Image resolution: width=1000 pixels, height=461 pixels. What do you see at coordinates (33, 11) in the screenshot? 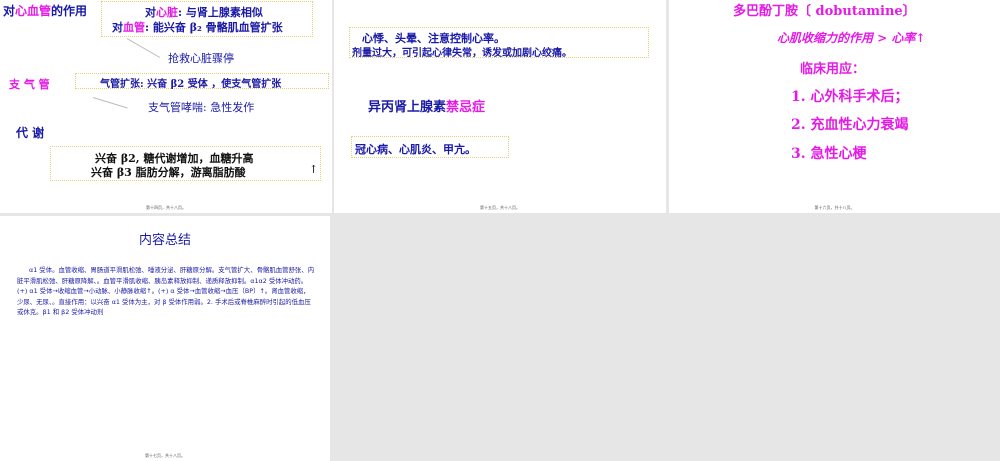
I see `text: 心血管` at bounding box center [33, 11].